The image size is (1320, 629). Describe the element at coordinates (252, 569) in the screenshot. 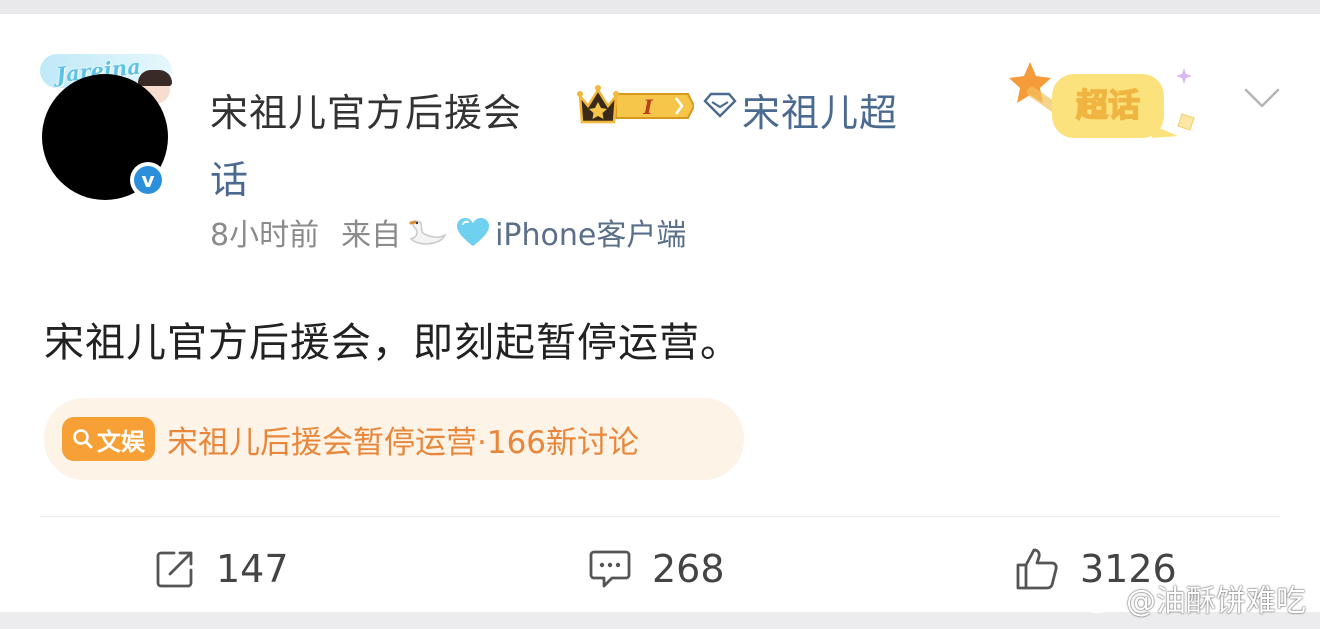

I see `repost-count: 147` at that location.